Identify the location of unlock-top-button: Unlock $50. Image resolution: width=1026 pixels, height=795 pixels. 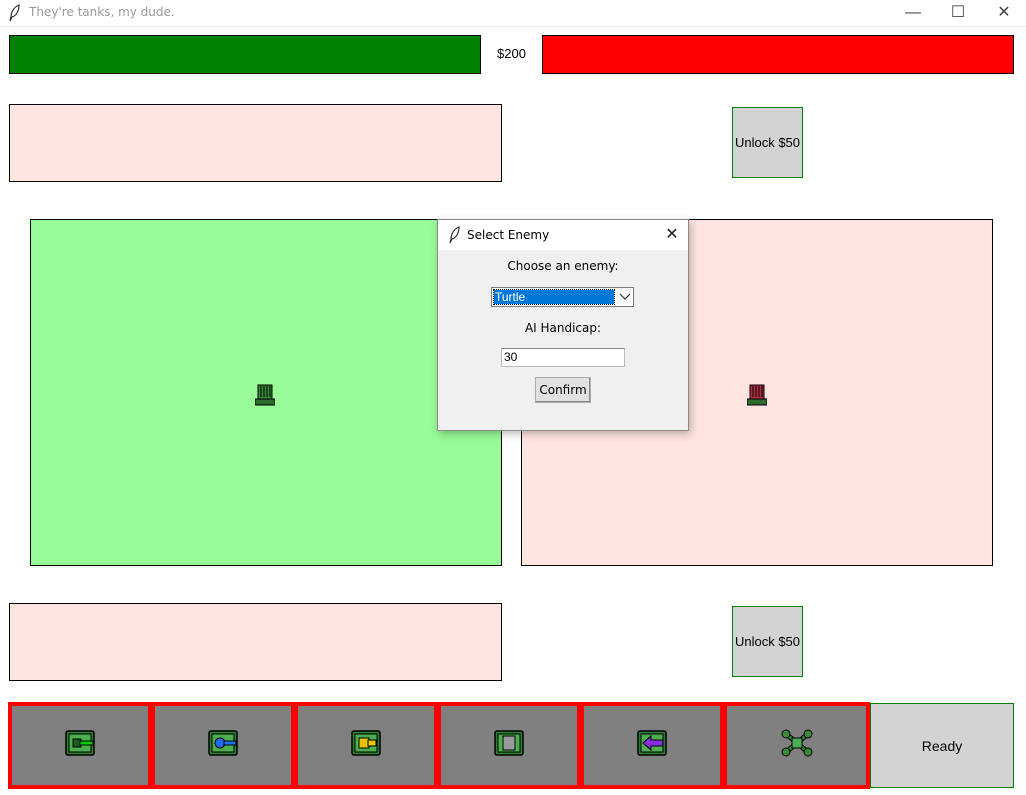
(767, 142).